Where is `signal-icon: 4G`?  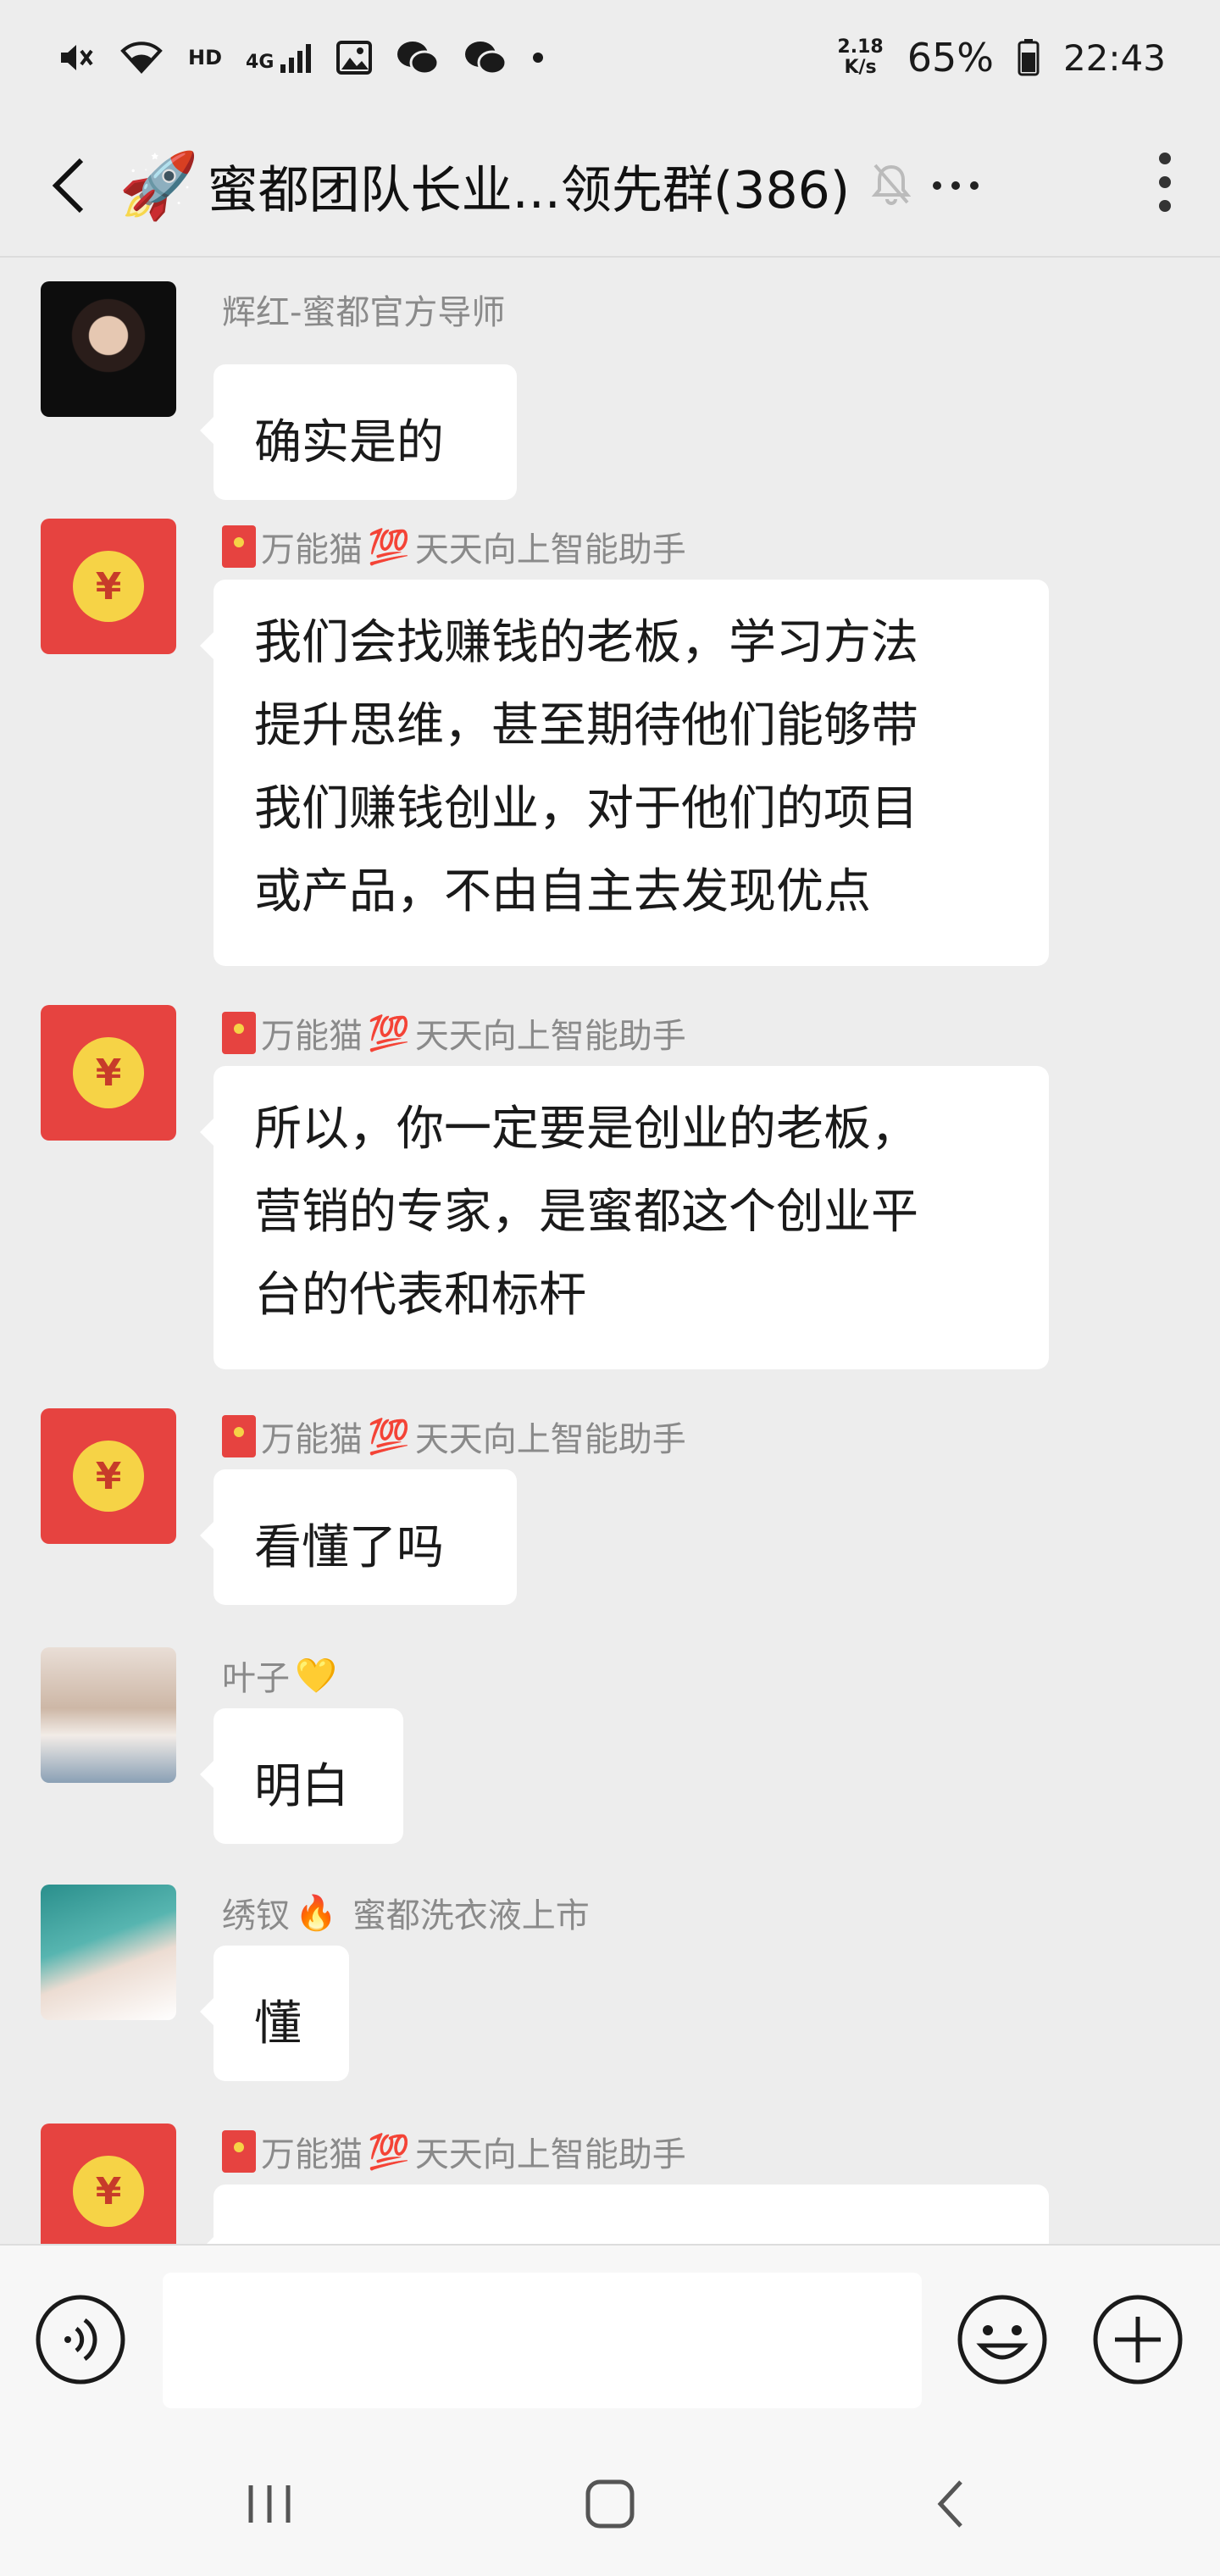 signal-icon: 4G is located at coordinates (279, 57).